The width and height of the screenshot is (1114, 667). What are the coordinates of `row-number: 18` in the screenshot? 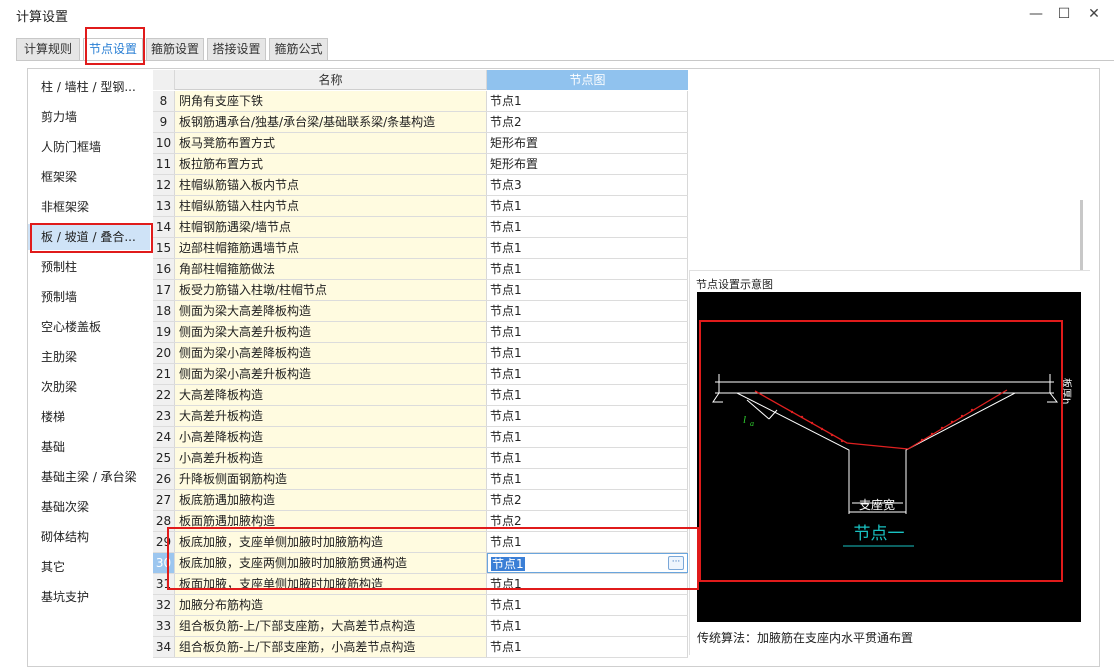 It's located at (164, 311).